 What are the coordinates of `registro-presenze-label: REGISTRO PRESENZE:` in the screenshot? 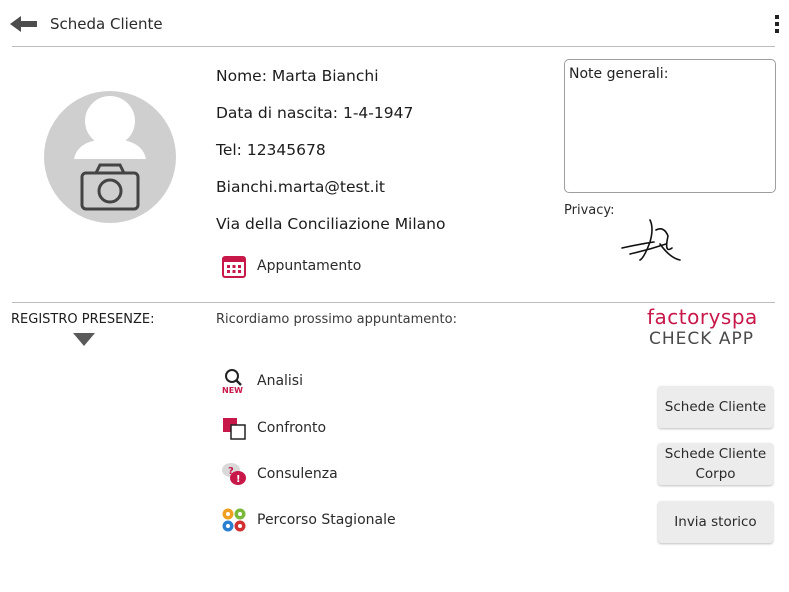 It's located at (83, 319).